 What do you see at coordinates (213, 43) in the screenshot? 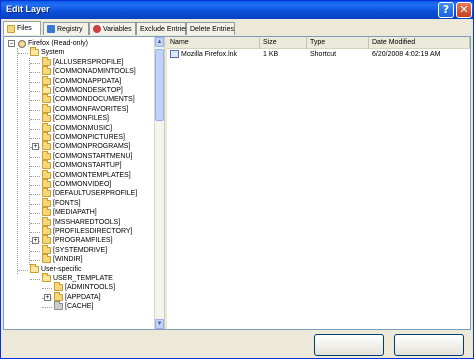
I see `column-header-name: Name` at bounding box center [213, 43].